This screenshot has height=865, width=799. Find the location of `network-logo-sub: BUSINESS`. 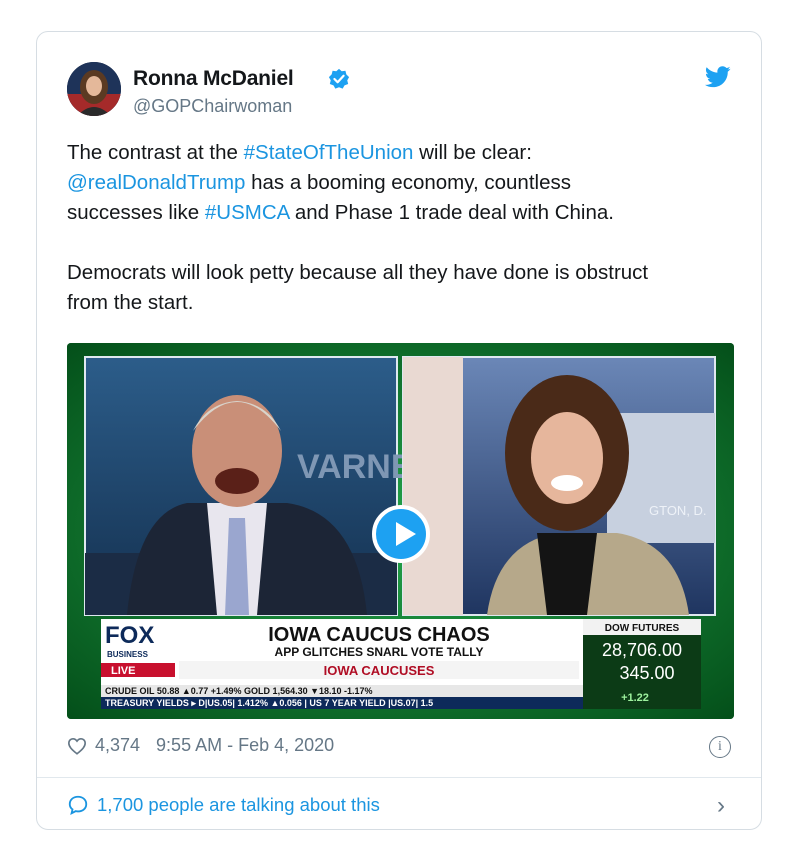

network-logo-sub: BUSINESS is located at coordinates (128, 654).